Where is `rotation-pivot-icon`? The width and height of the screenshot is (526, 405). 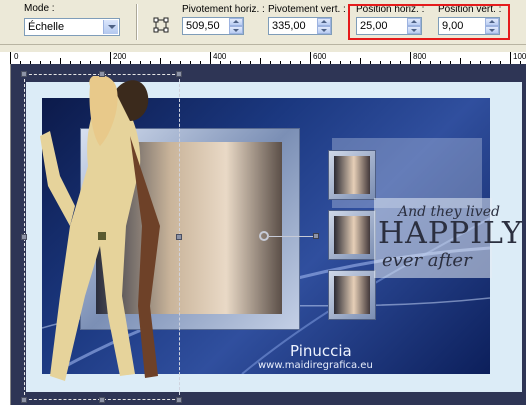
rotation-pivot-icon is located at coordinates (264, 236).